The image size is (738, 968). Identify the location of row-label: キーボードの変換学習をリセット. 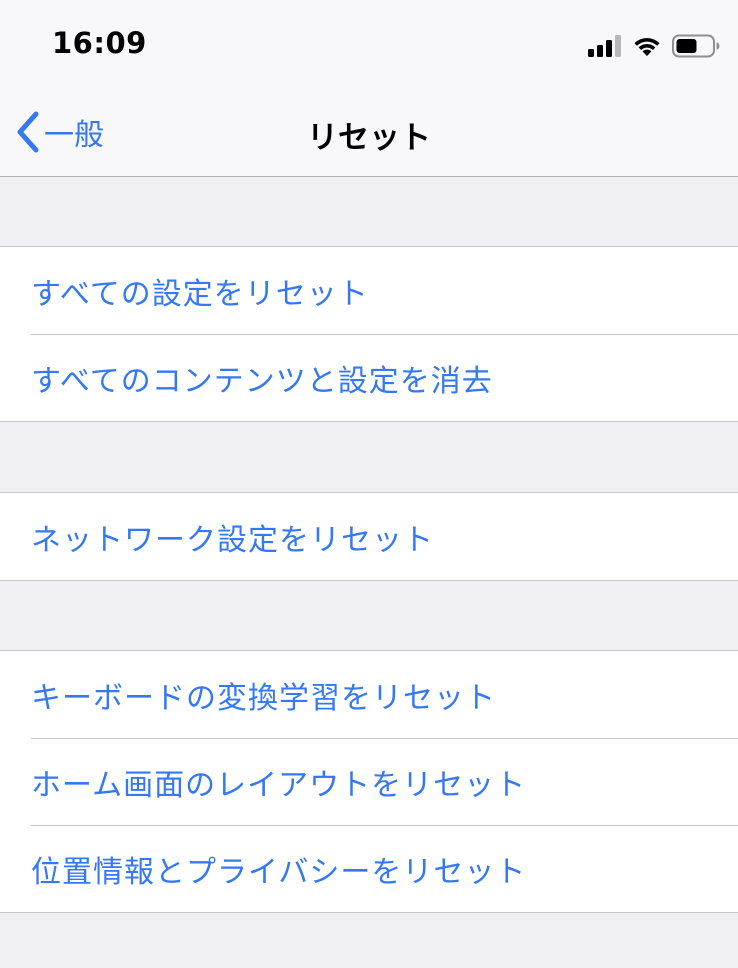
(263, 698).